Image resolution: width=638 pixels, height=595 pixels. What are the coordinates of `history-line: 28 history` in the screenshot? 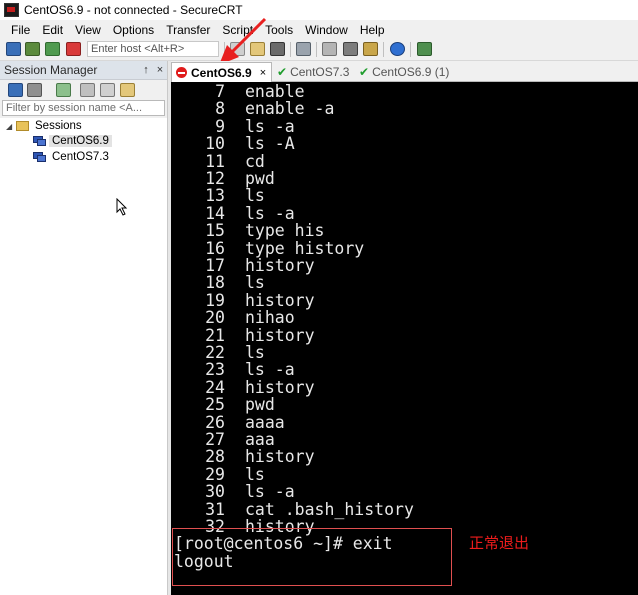 It's located at (243, 457).